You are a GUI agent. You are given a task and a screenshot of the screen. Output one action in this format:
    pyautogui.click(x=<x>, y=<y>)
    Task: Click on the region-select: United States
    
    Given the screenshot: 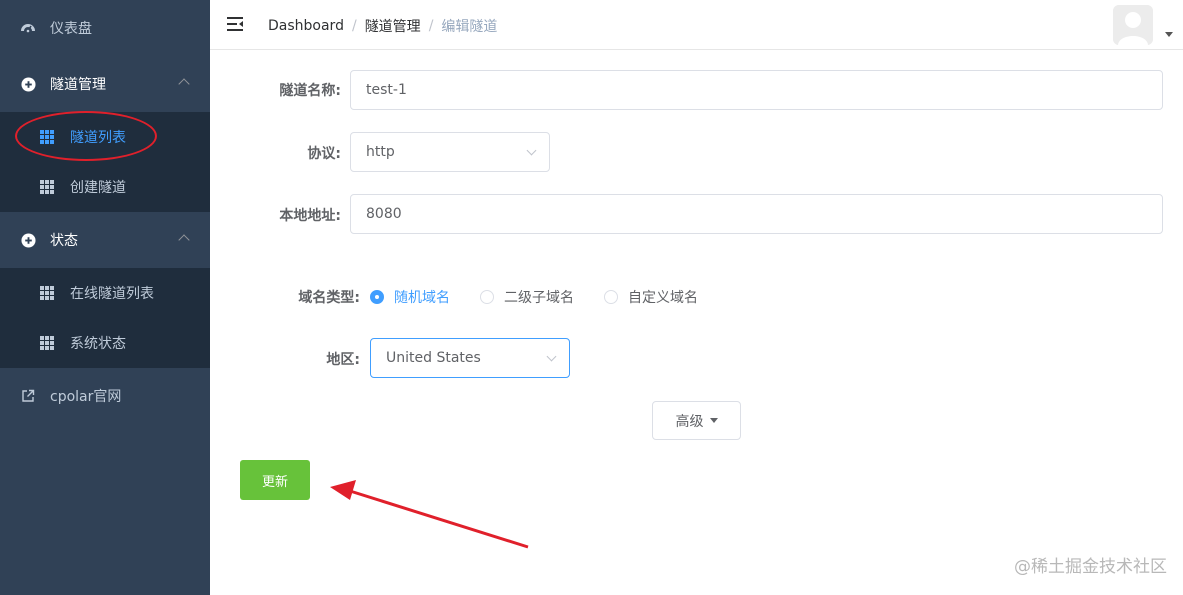 What is the action you would take?
    pyautogui.click(x=470, y=358)
    